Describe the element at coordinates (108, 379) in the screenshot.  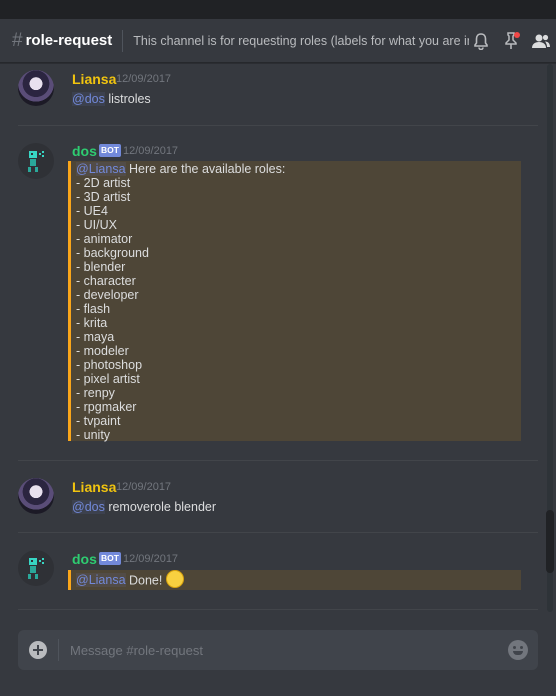
I see `role-list-item: - pixel artist` at that location.